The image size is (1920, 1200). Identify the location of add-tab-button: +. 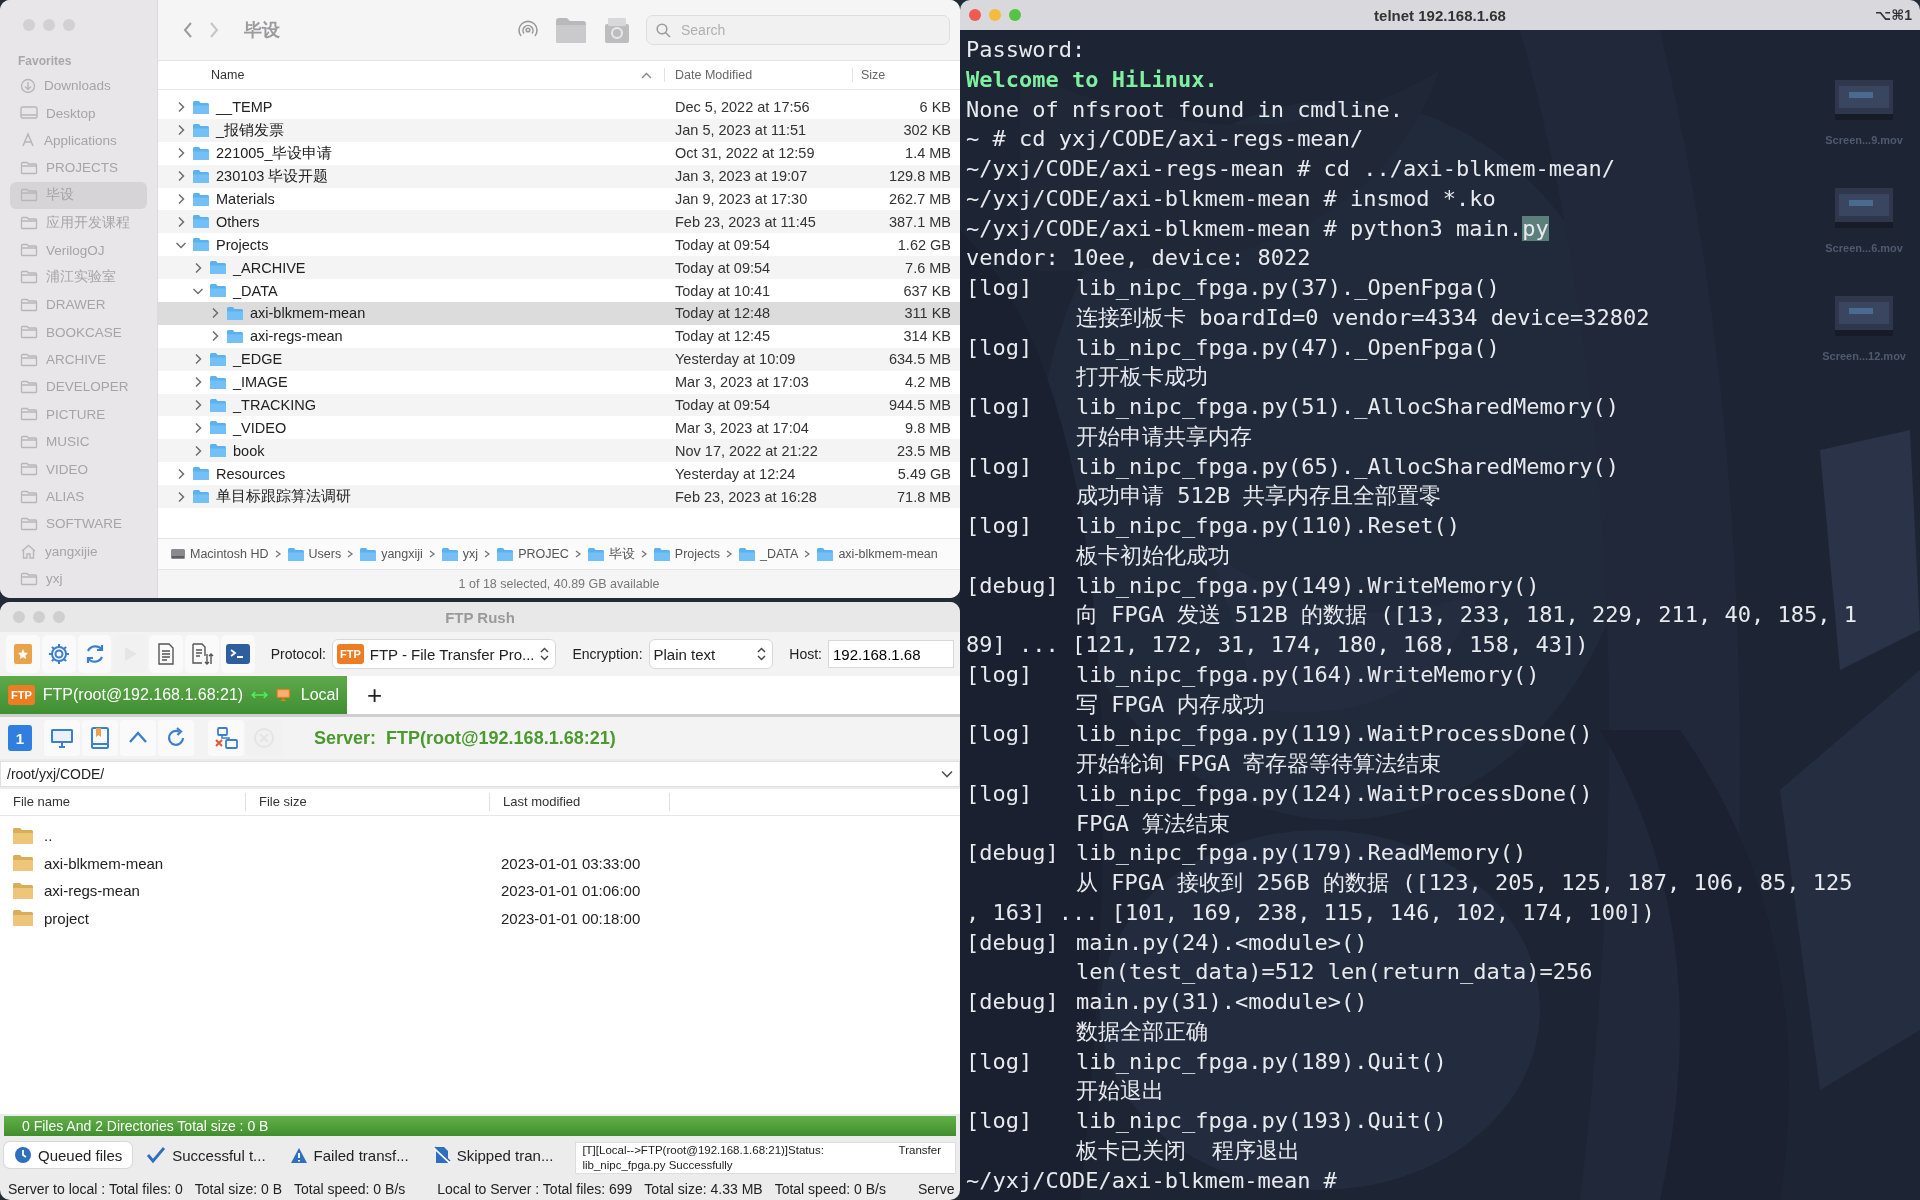
(375, 695).